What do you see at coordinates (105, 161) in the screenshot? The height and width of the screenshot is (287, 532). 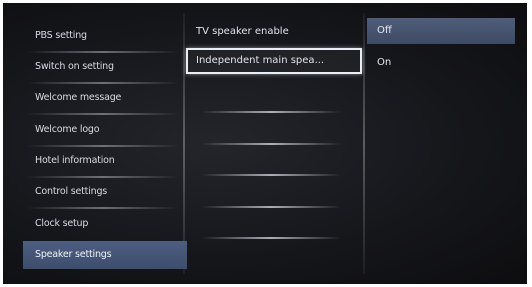 I see `menu-item-hotel-information: Hotel information` at bounding box center [105, 161].